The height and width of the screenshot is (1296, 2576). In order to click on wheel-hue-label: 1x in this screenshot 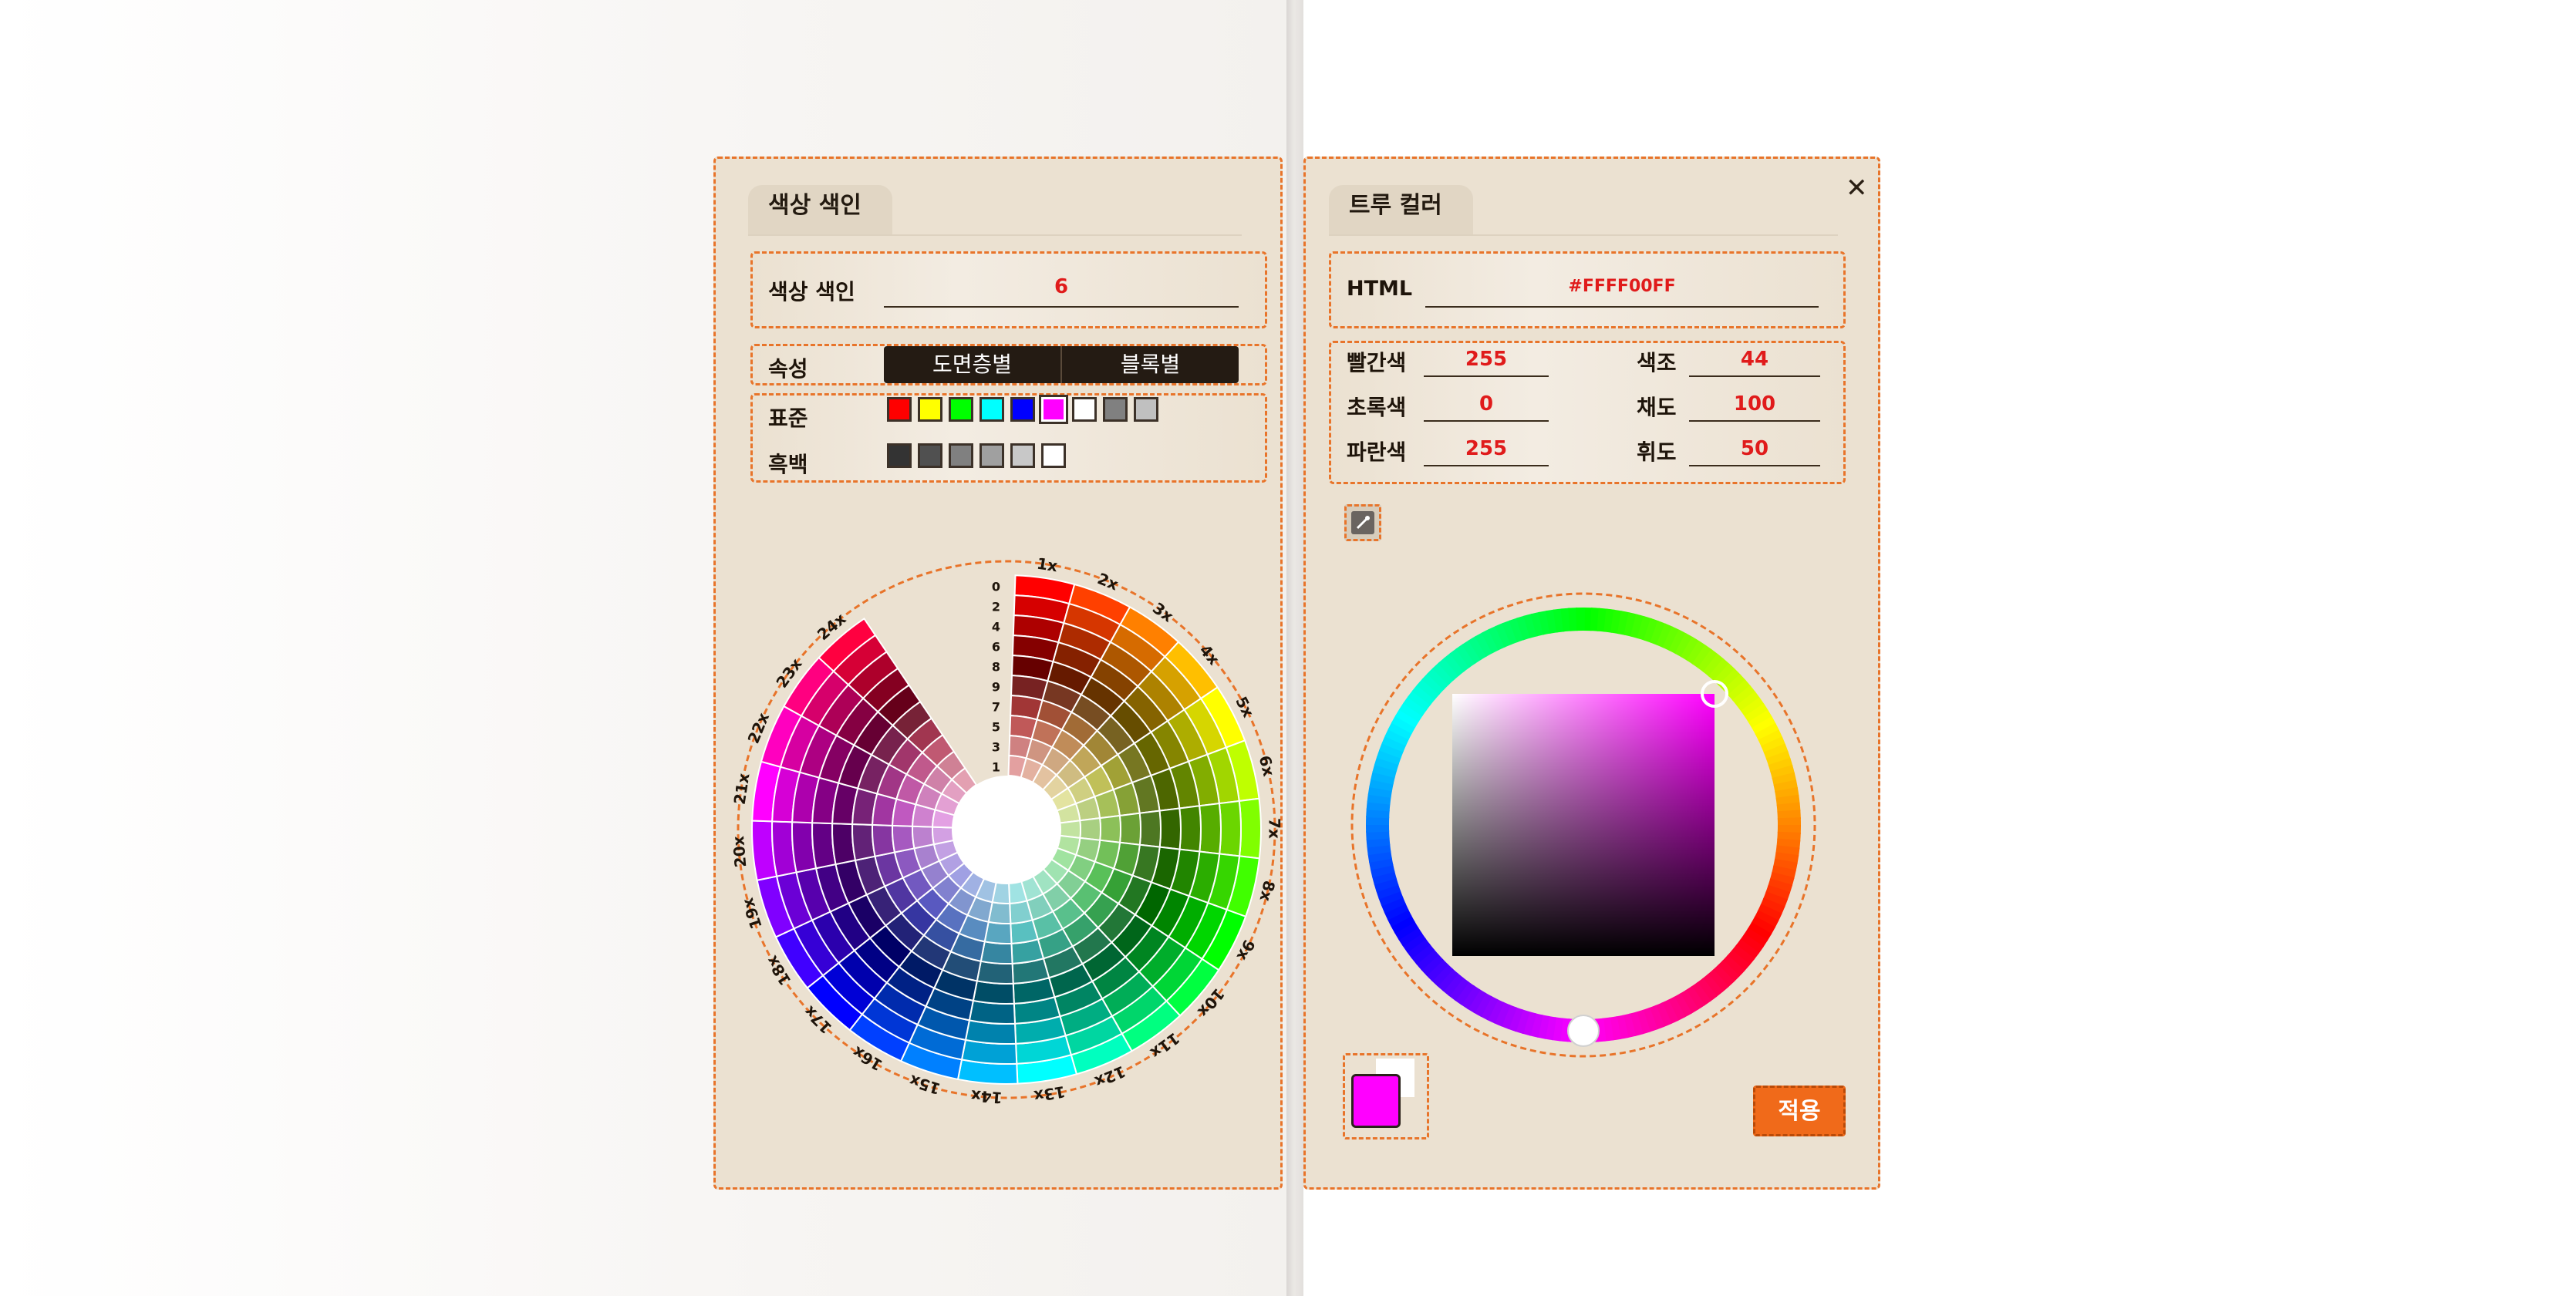, I will do `click(1047, 565)`.